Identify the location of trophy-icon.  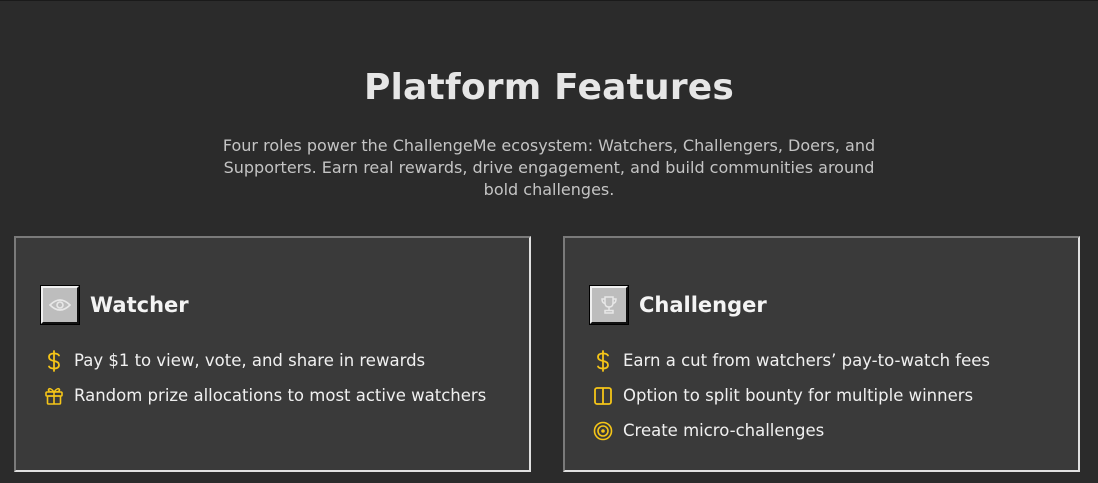
(609, 305).